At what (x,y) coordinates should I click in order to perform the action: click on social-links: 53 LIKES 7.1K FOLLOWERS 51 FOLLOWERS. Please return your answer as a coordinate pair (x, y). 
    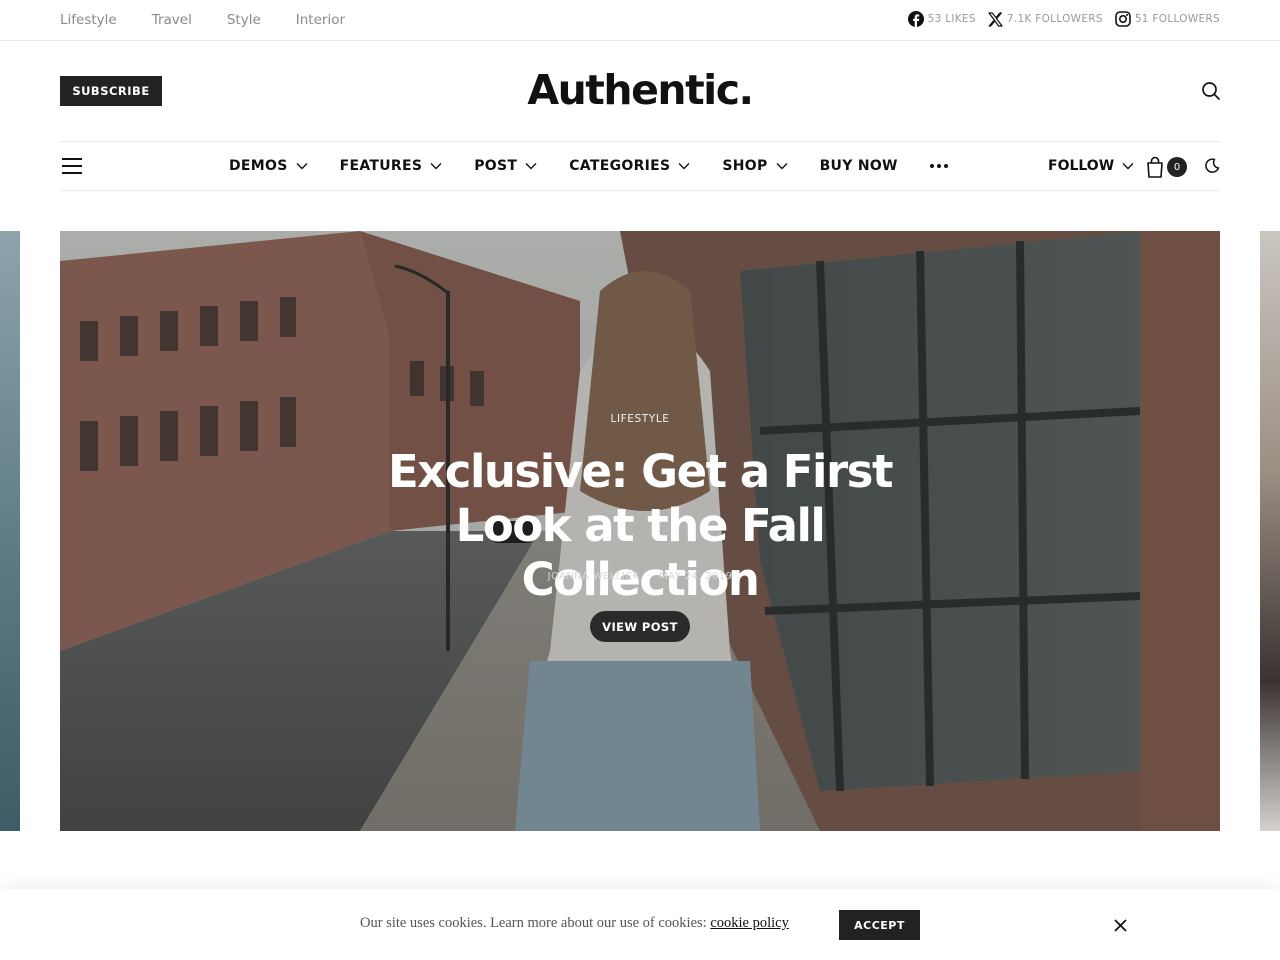
    Looking at the image, I should click on (1063, 19).